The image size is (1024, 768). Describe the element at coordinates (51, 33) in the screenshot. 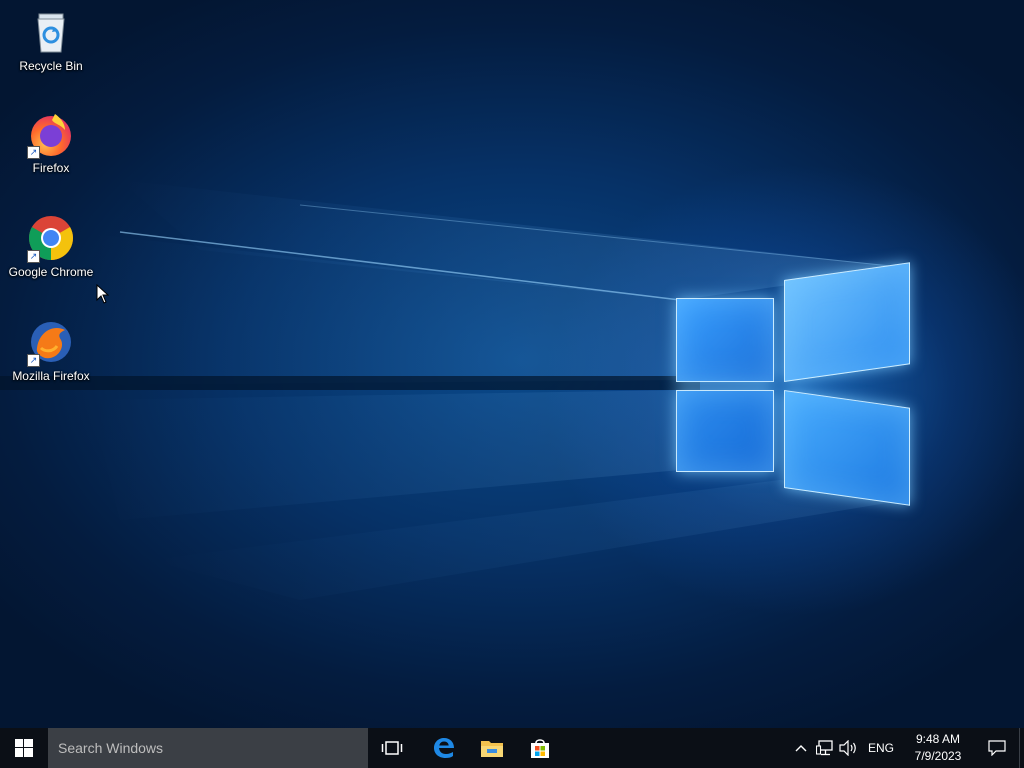

I see `recycle-bin-icon` at that location.